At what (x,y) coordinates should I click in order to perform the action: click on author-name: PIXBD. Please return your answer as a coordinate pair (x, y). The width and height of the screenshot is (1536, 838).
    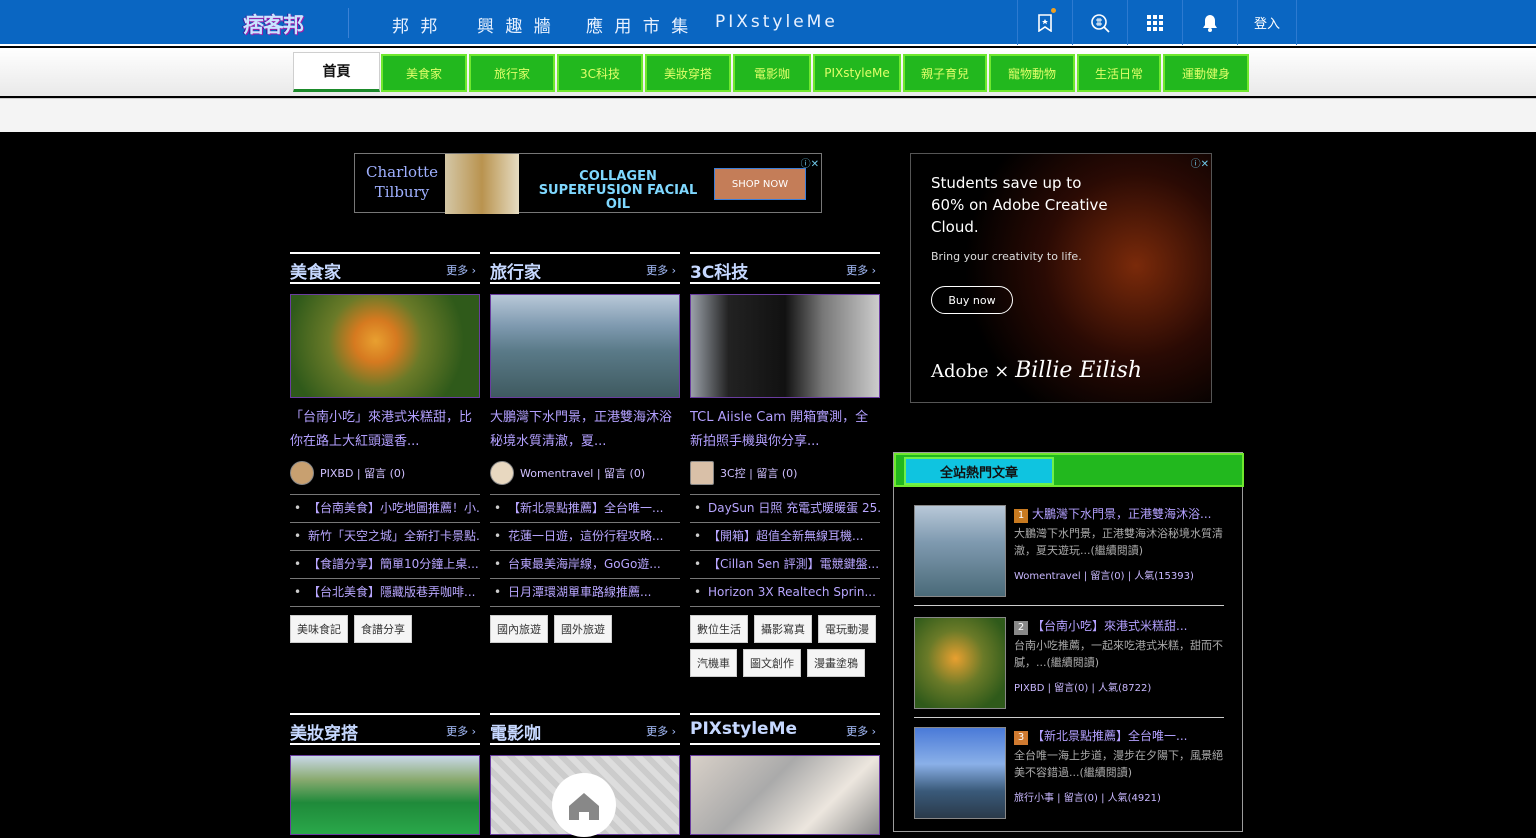
    Looking at the image, I should click on (336, 473).